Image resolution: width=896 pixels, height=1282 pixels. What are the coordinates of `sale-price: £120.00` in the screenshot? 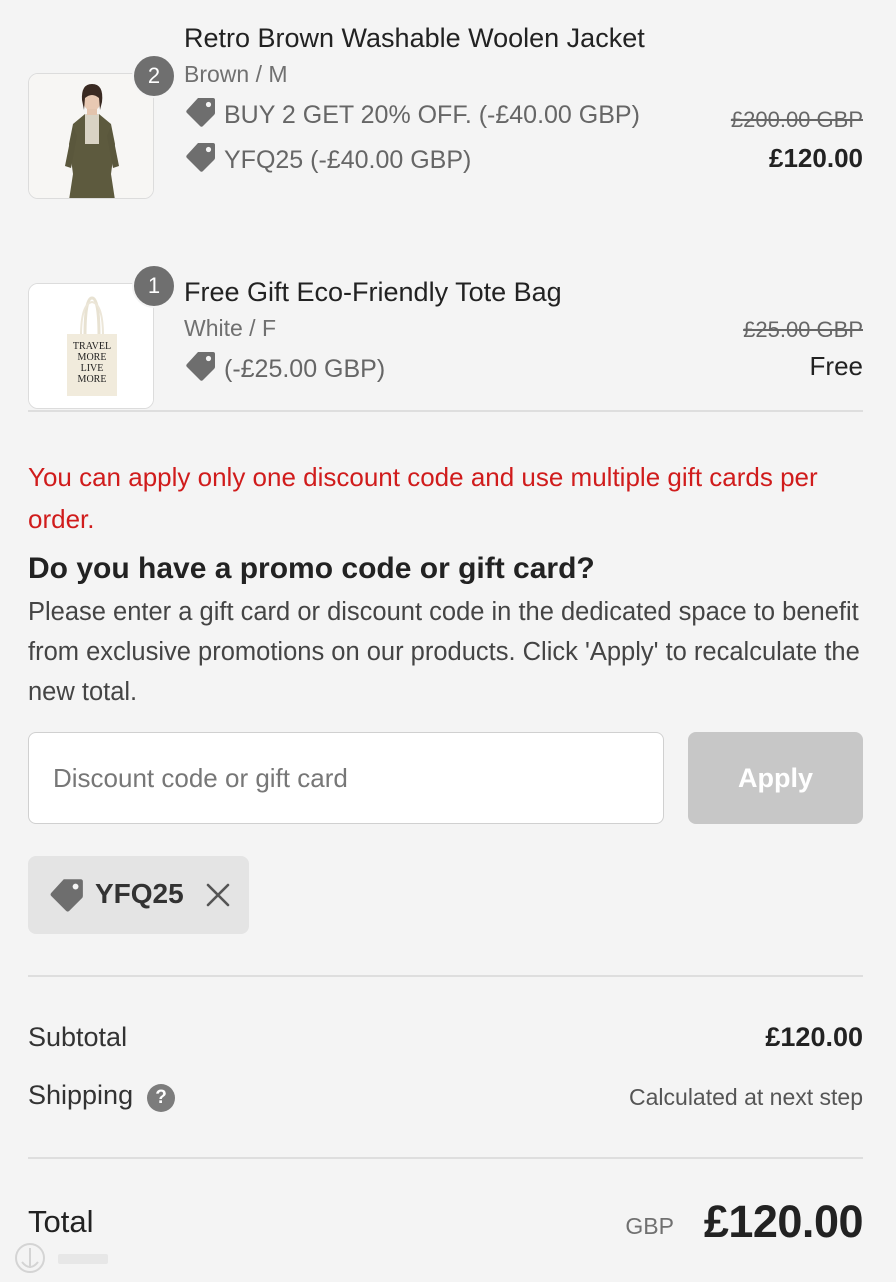 It's located at (816, 158).